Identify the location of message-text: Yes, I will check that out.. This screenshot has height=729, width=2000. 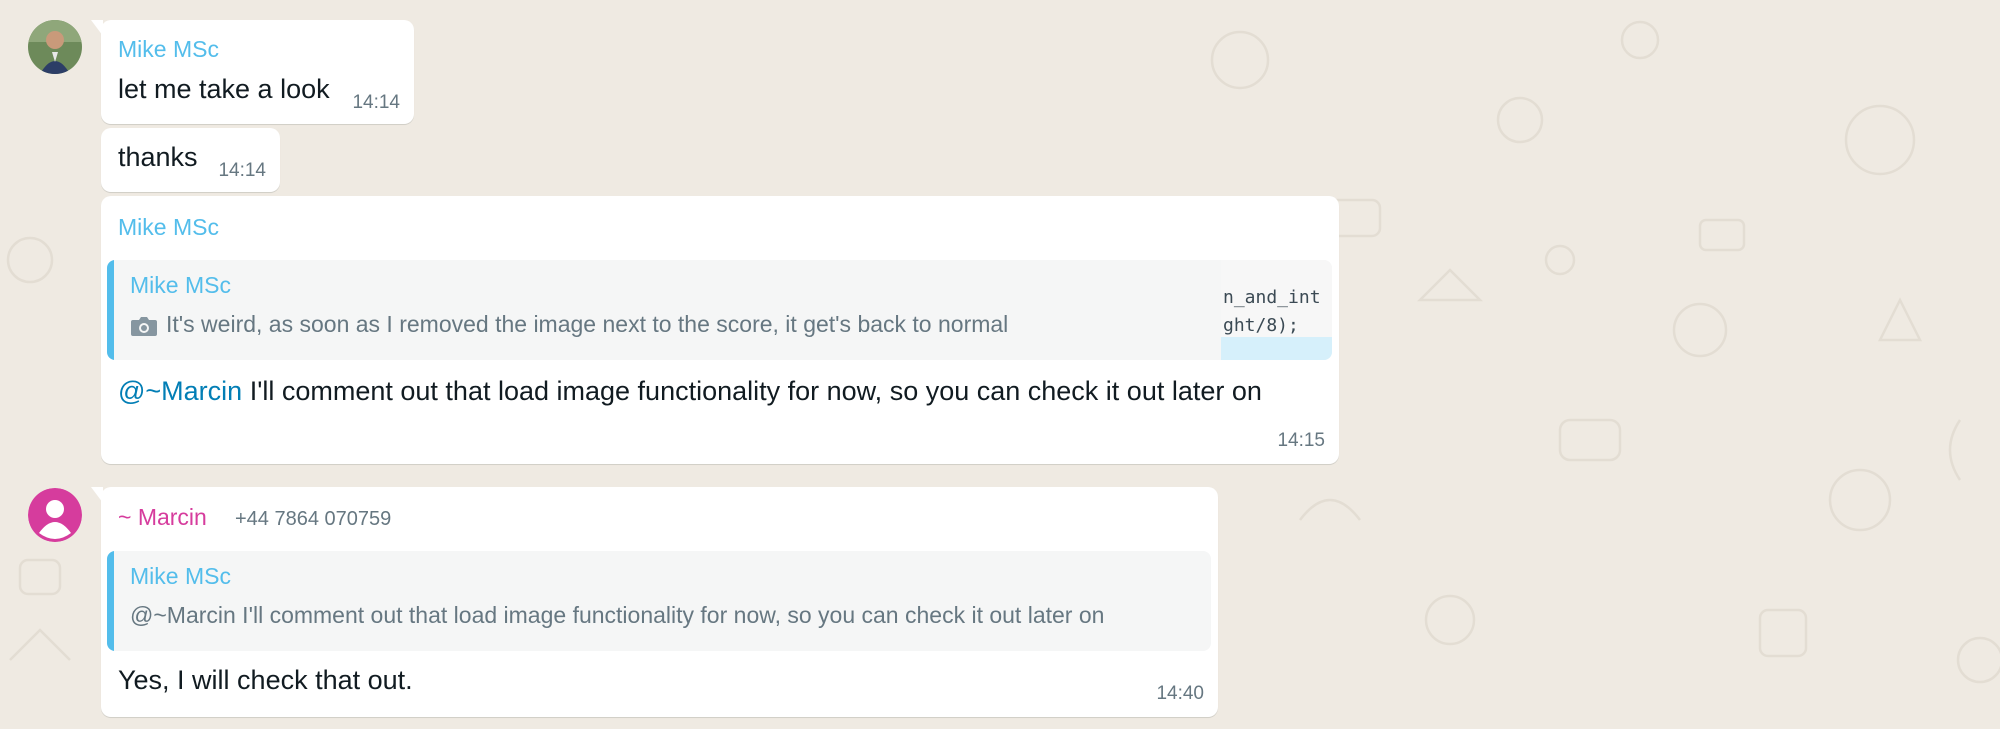
(265, 680).